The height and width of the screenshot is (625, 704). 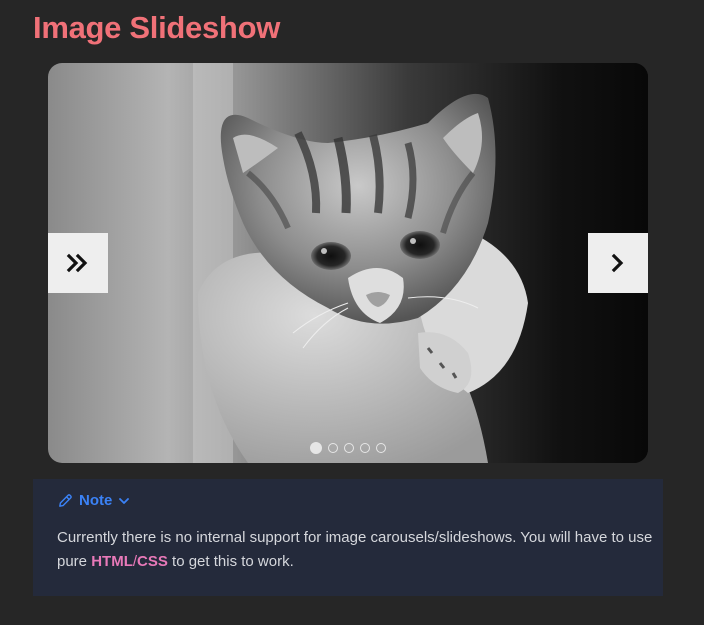 I want to click on next-slide-button, so click(x=618, y=263).